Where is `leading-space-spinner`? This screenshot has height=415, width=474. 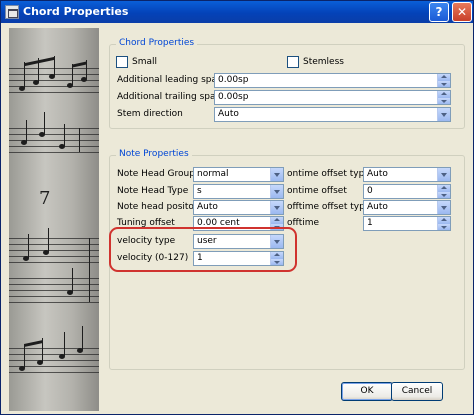 leading-space-spinner is located at coordinates (443, 80).